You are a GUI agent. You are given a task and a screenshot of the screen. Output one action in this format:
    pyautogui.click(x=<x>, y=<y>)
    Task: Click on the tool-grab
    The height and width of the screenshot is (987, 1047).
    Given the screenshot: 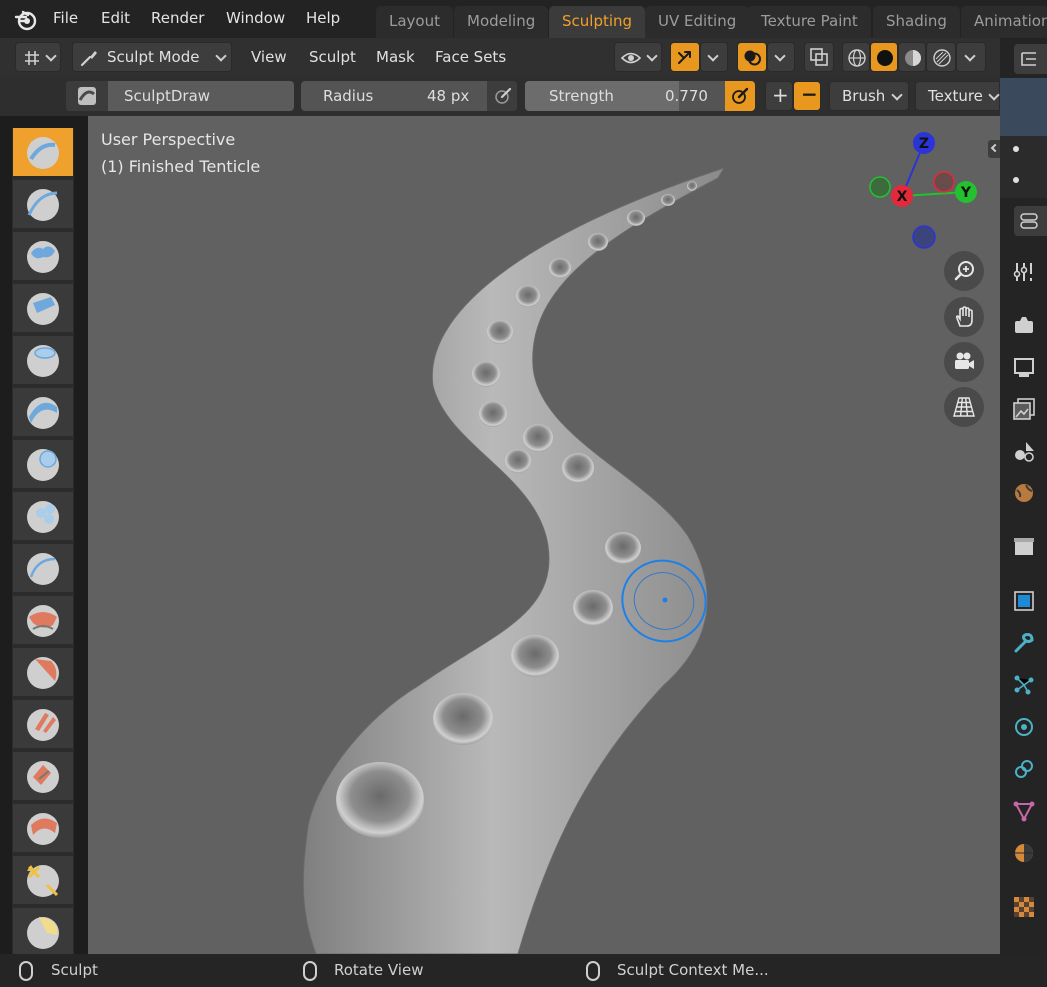 What is the action you would take?
    pyautogui.click(x=43, y=881)
    